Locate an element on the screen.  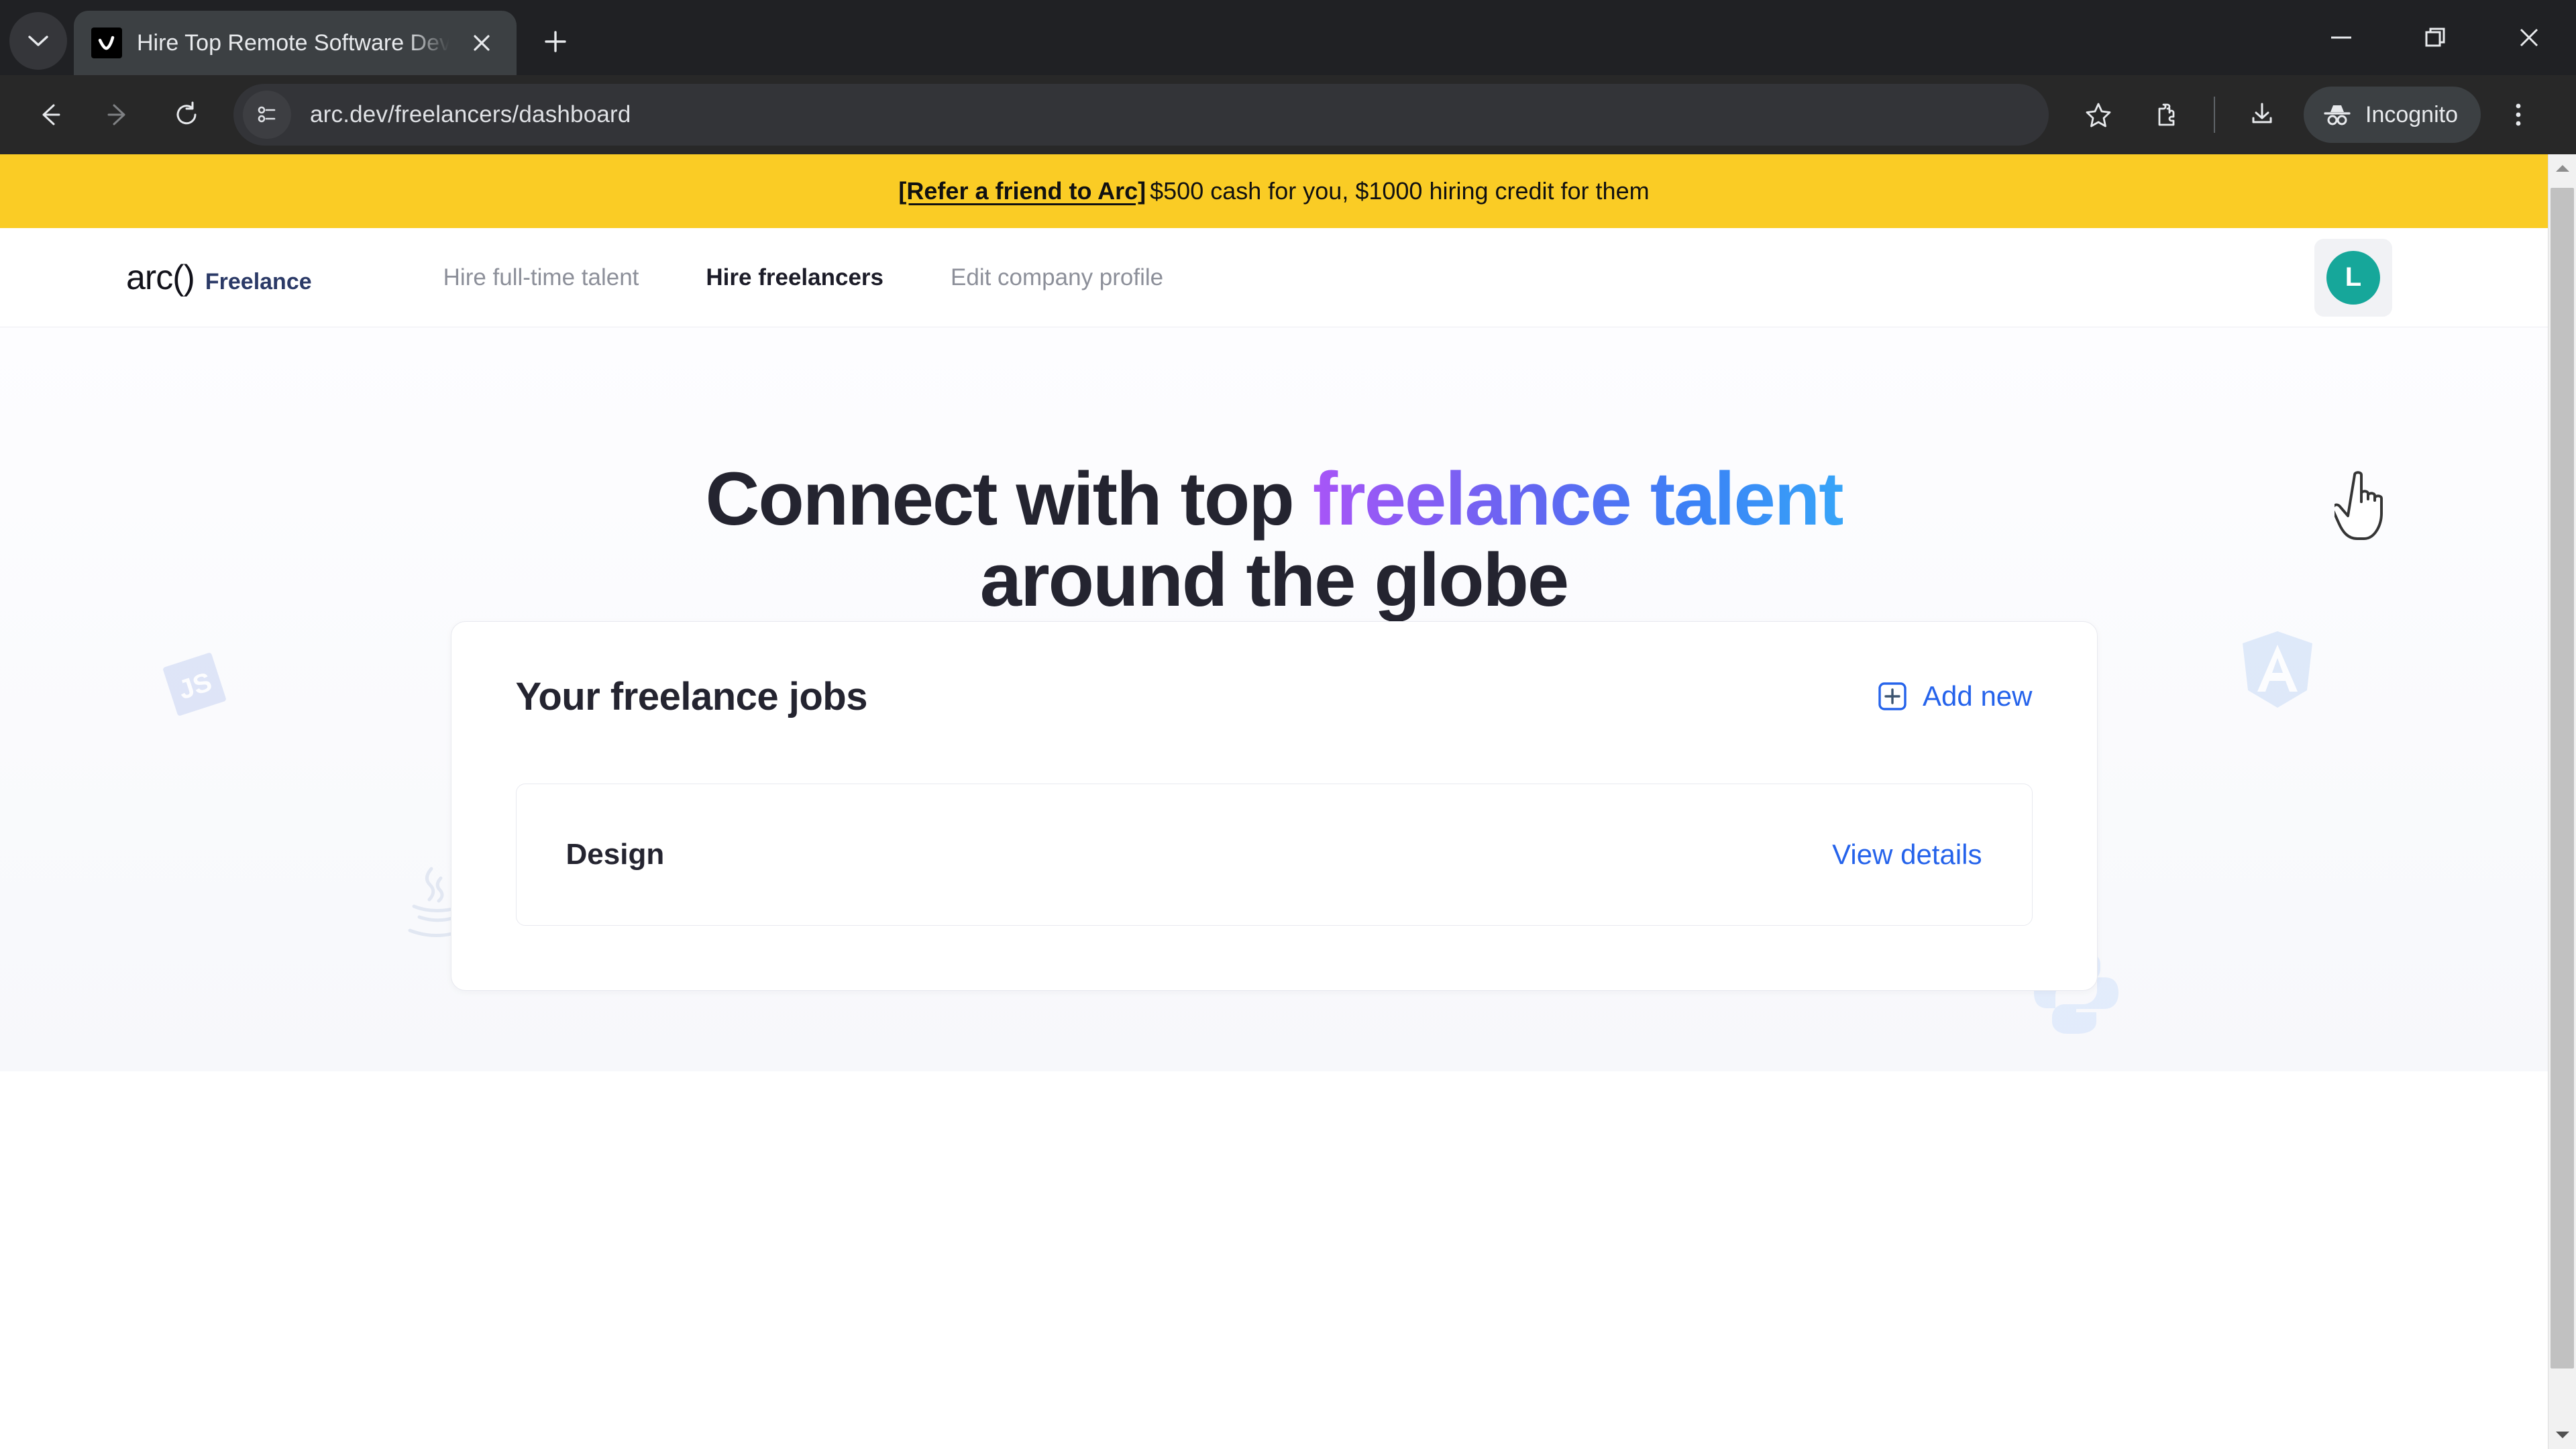
reload-button is located at coordinates (186, 115).